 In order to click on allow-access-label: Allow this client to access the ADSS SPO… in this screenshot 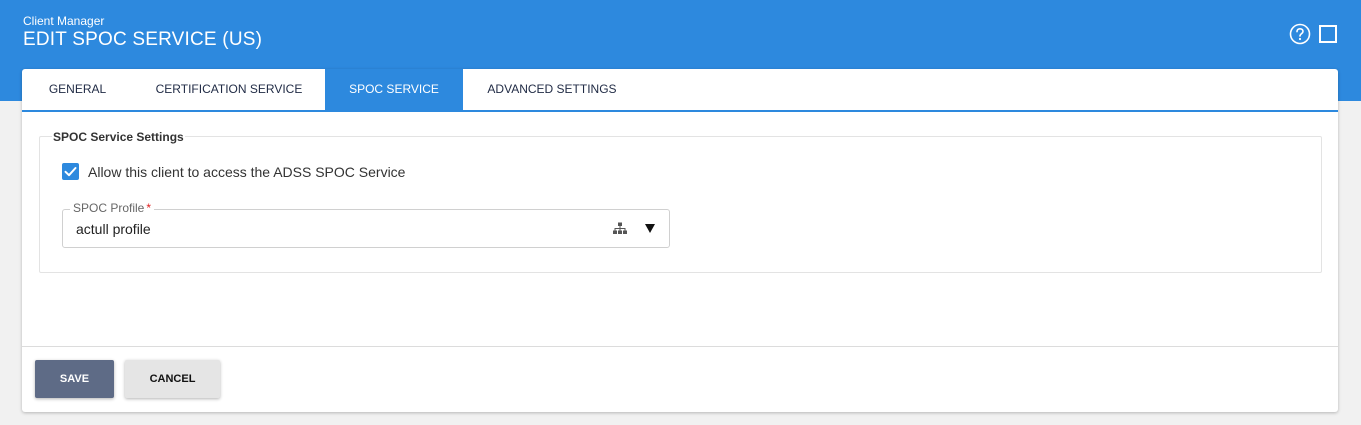, I will do `click(247, 172)`.